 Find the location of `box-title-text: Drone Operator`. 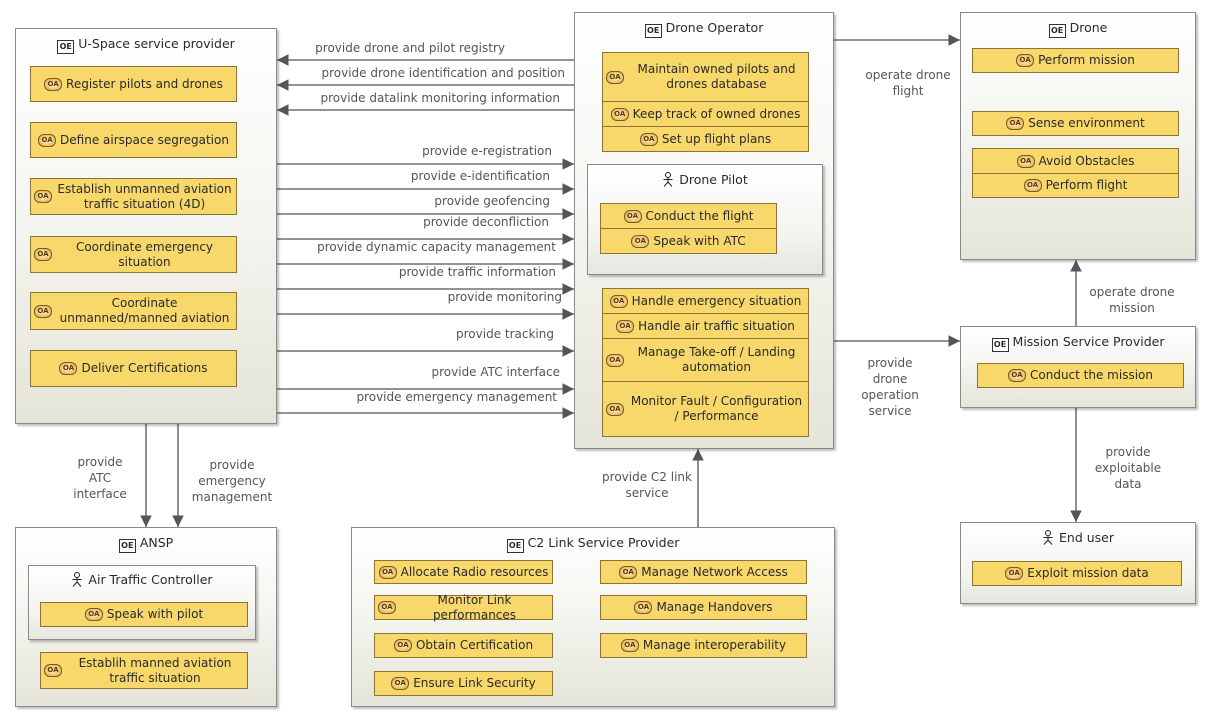

box-title-text: Drone Operator is located at coordinates (714, 27).